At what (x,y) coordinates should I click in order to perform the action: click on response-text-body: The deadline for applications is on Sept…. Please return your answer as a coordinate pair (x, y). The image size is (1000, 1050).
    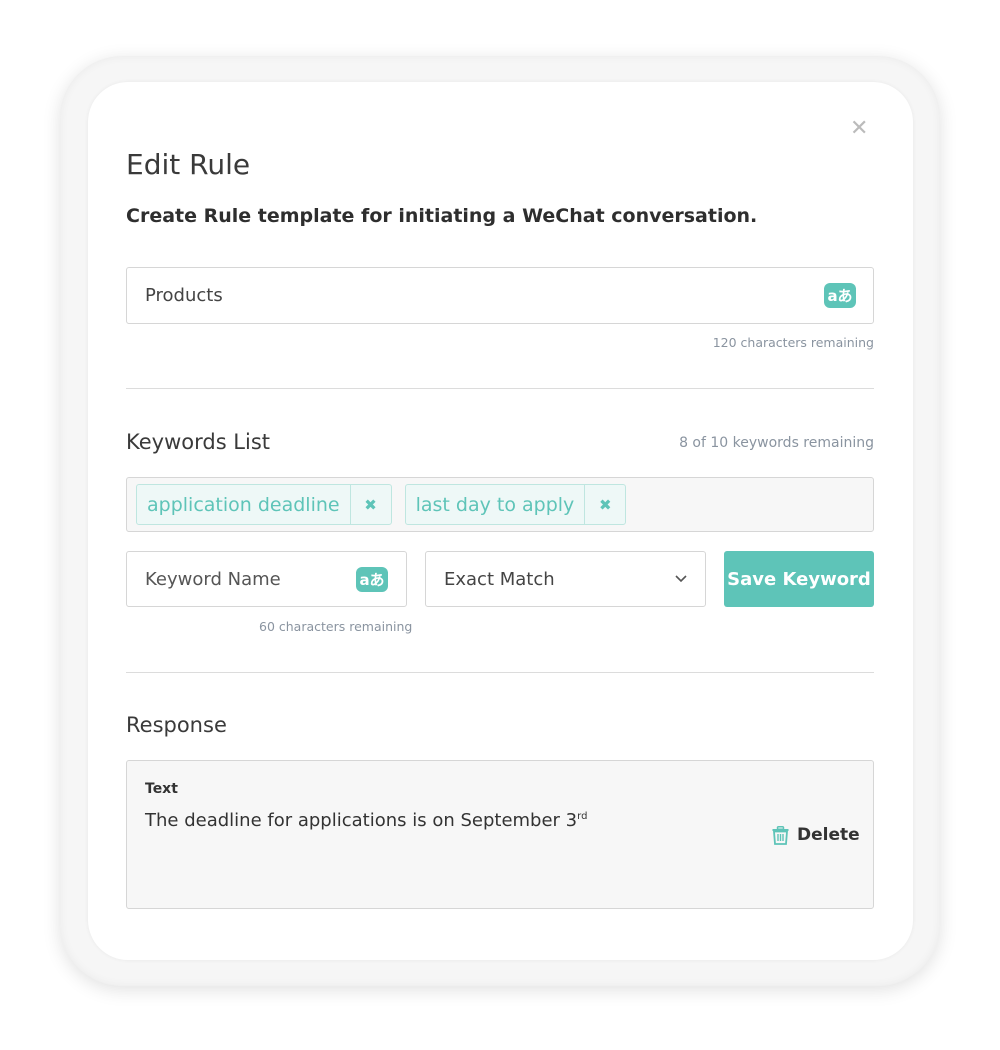
    Looking at the image, I should click on (361, 820).